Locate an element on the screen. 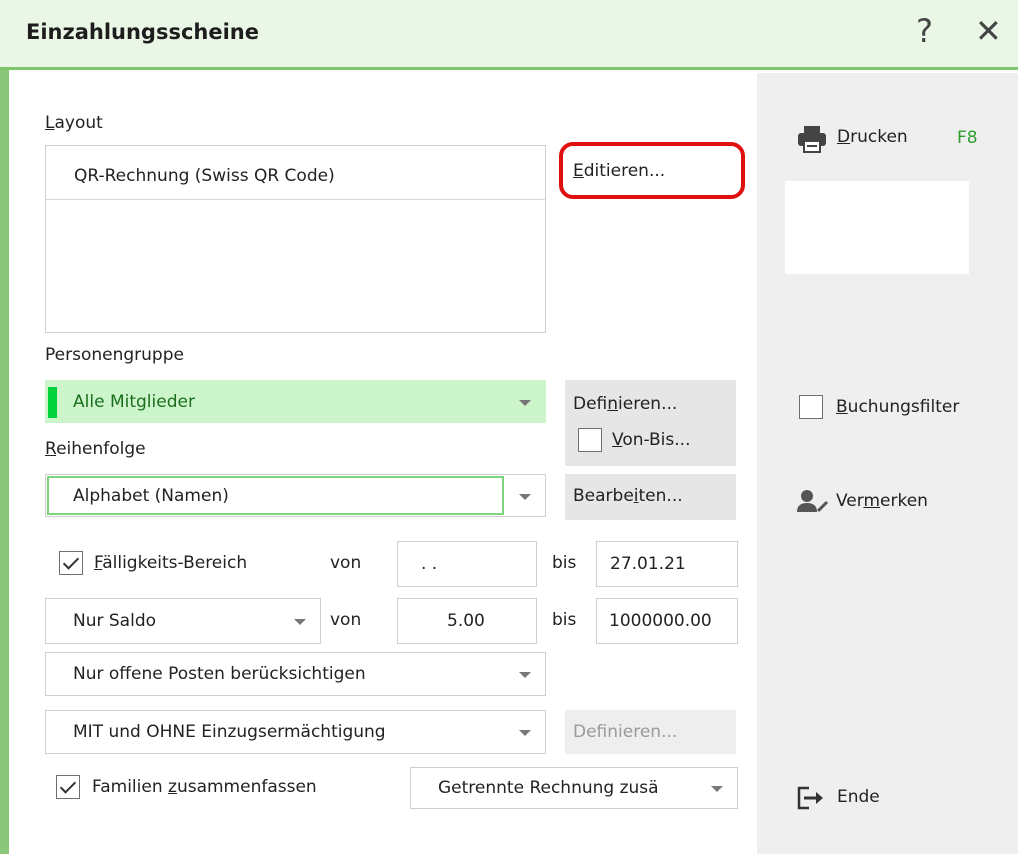 The width and height of the screenshot is (1018, 854). help-icon: ? is located at coordinates (924, 31).